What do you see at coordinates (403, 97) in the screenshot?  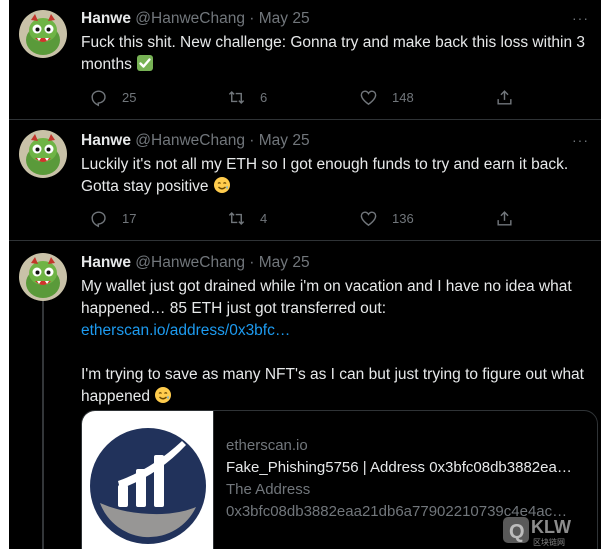 I see `like-count: 148` at bounding box center [403, 97].